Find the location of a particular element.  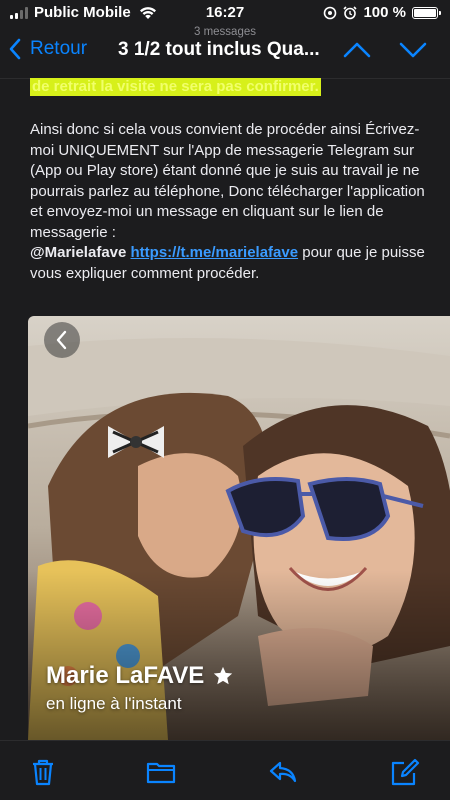

wifi-icon is located at coordinates (147, 12).